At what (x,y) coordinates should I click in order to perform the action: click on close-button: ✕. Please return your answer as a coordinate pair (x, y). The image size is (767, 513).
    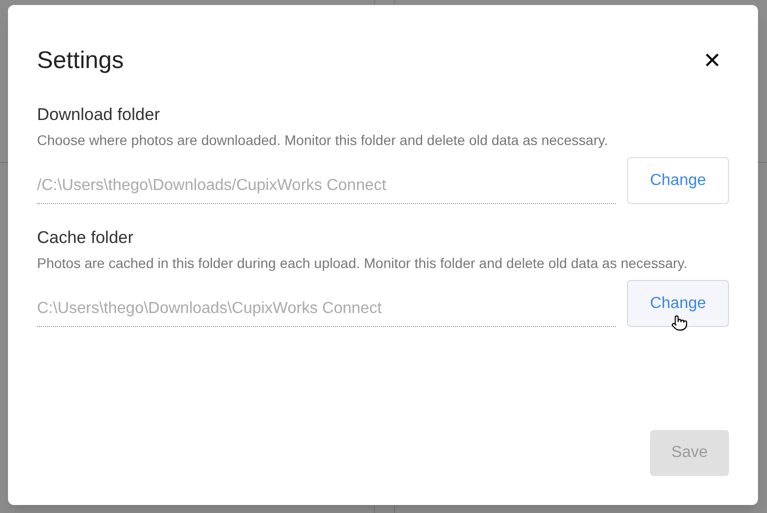
    Looking at the image, I should click on (712, 61).